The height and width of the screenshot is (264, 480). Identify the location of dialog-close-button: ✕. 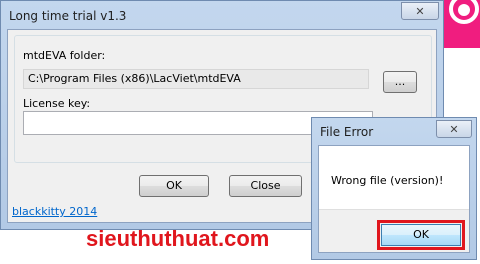
(454, 129).